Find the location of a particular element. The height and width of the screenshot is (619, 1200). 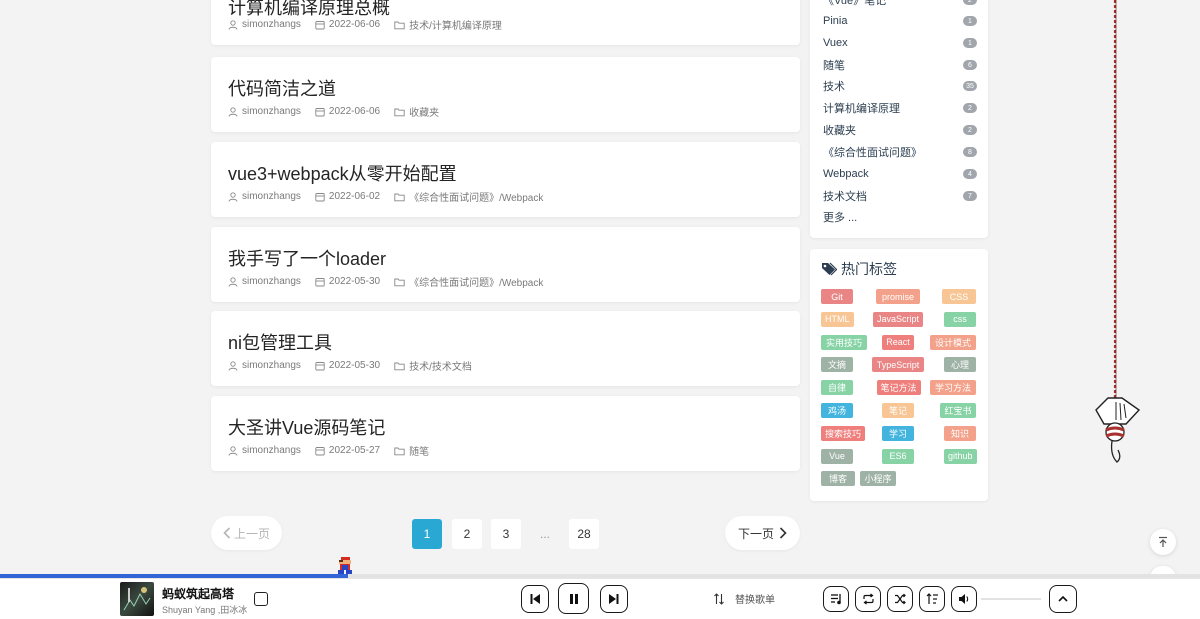

album-cover is located at coordinates (137, 599).